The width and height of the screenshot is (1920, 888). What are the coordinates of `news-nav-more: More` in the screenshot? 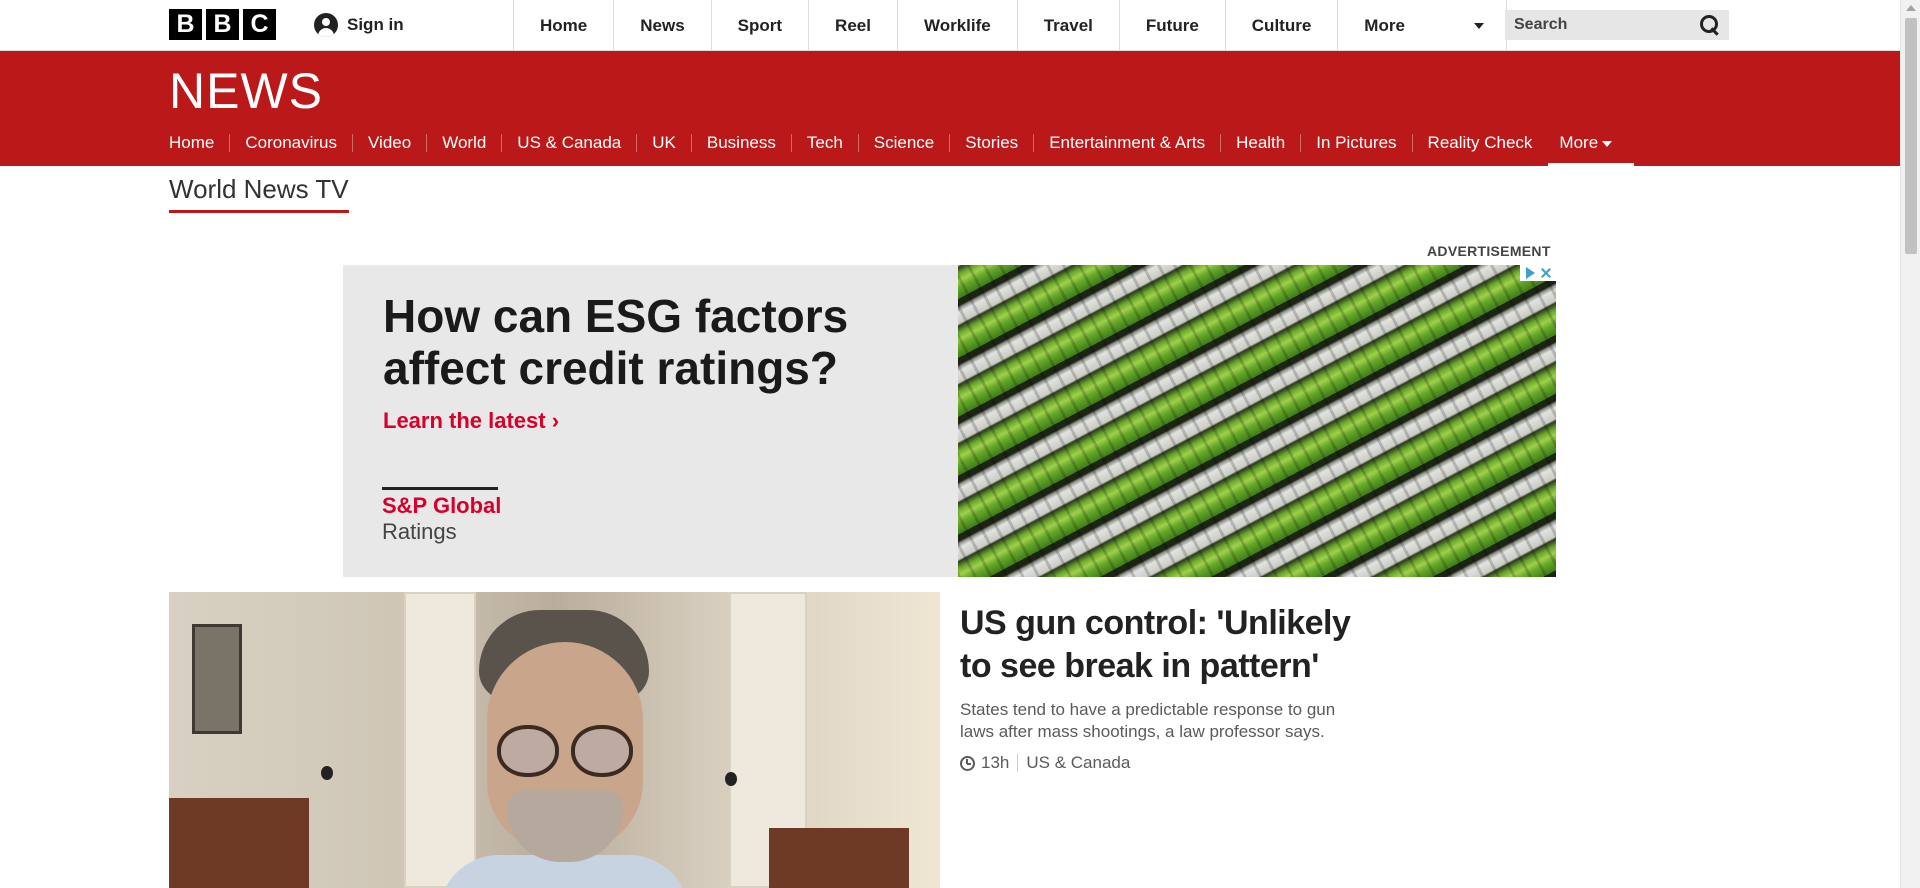 It's located at (1591, 150).